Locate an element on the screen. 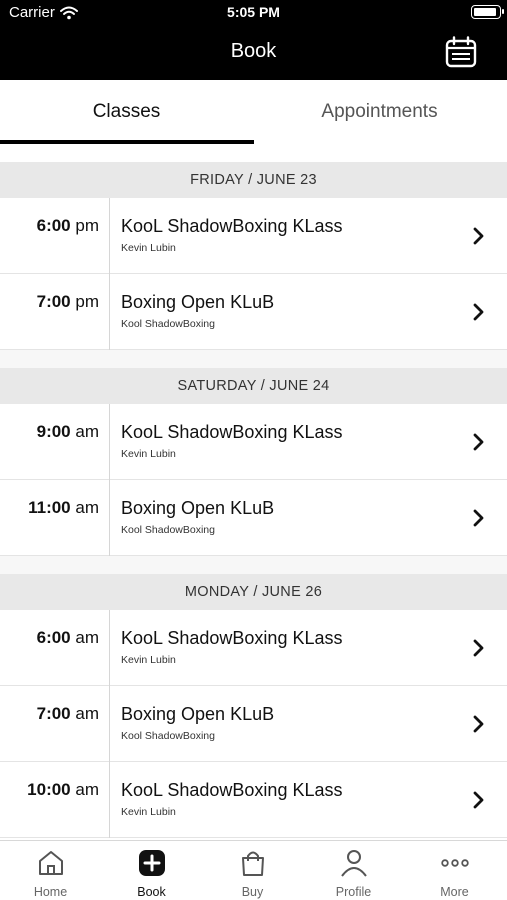 This screenshot has width=507, height=900. tabbar-item-book: Book is located at coordinates (151, 870).